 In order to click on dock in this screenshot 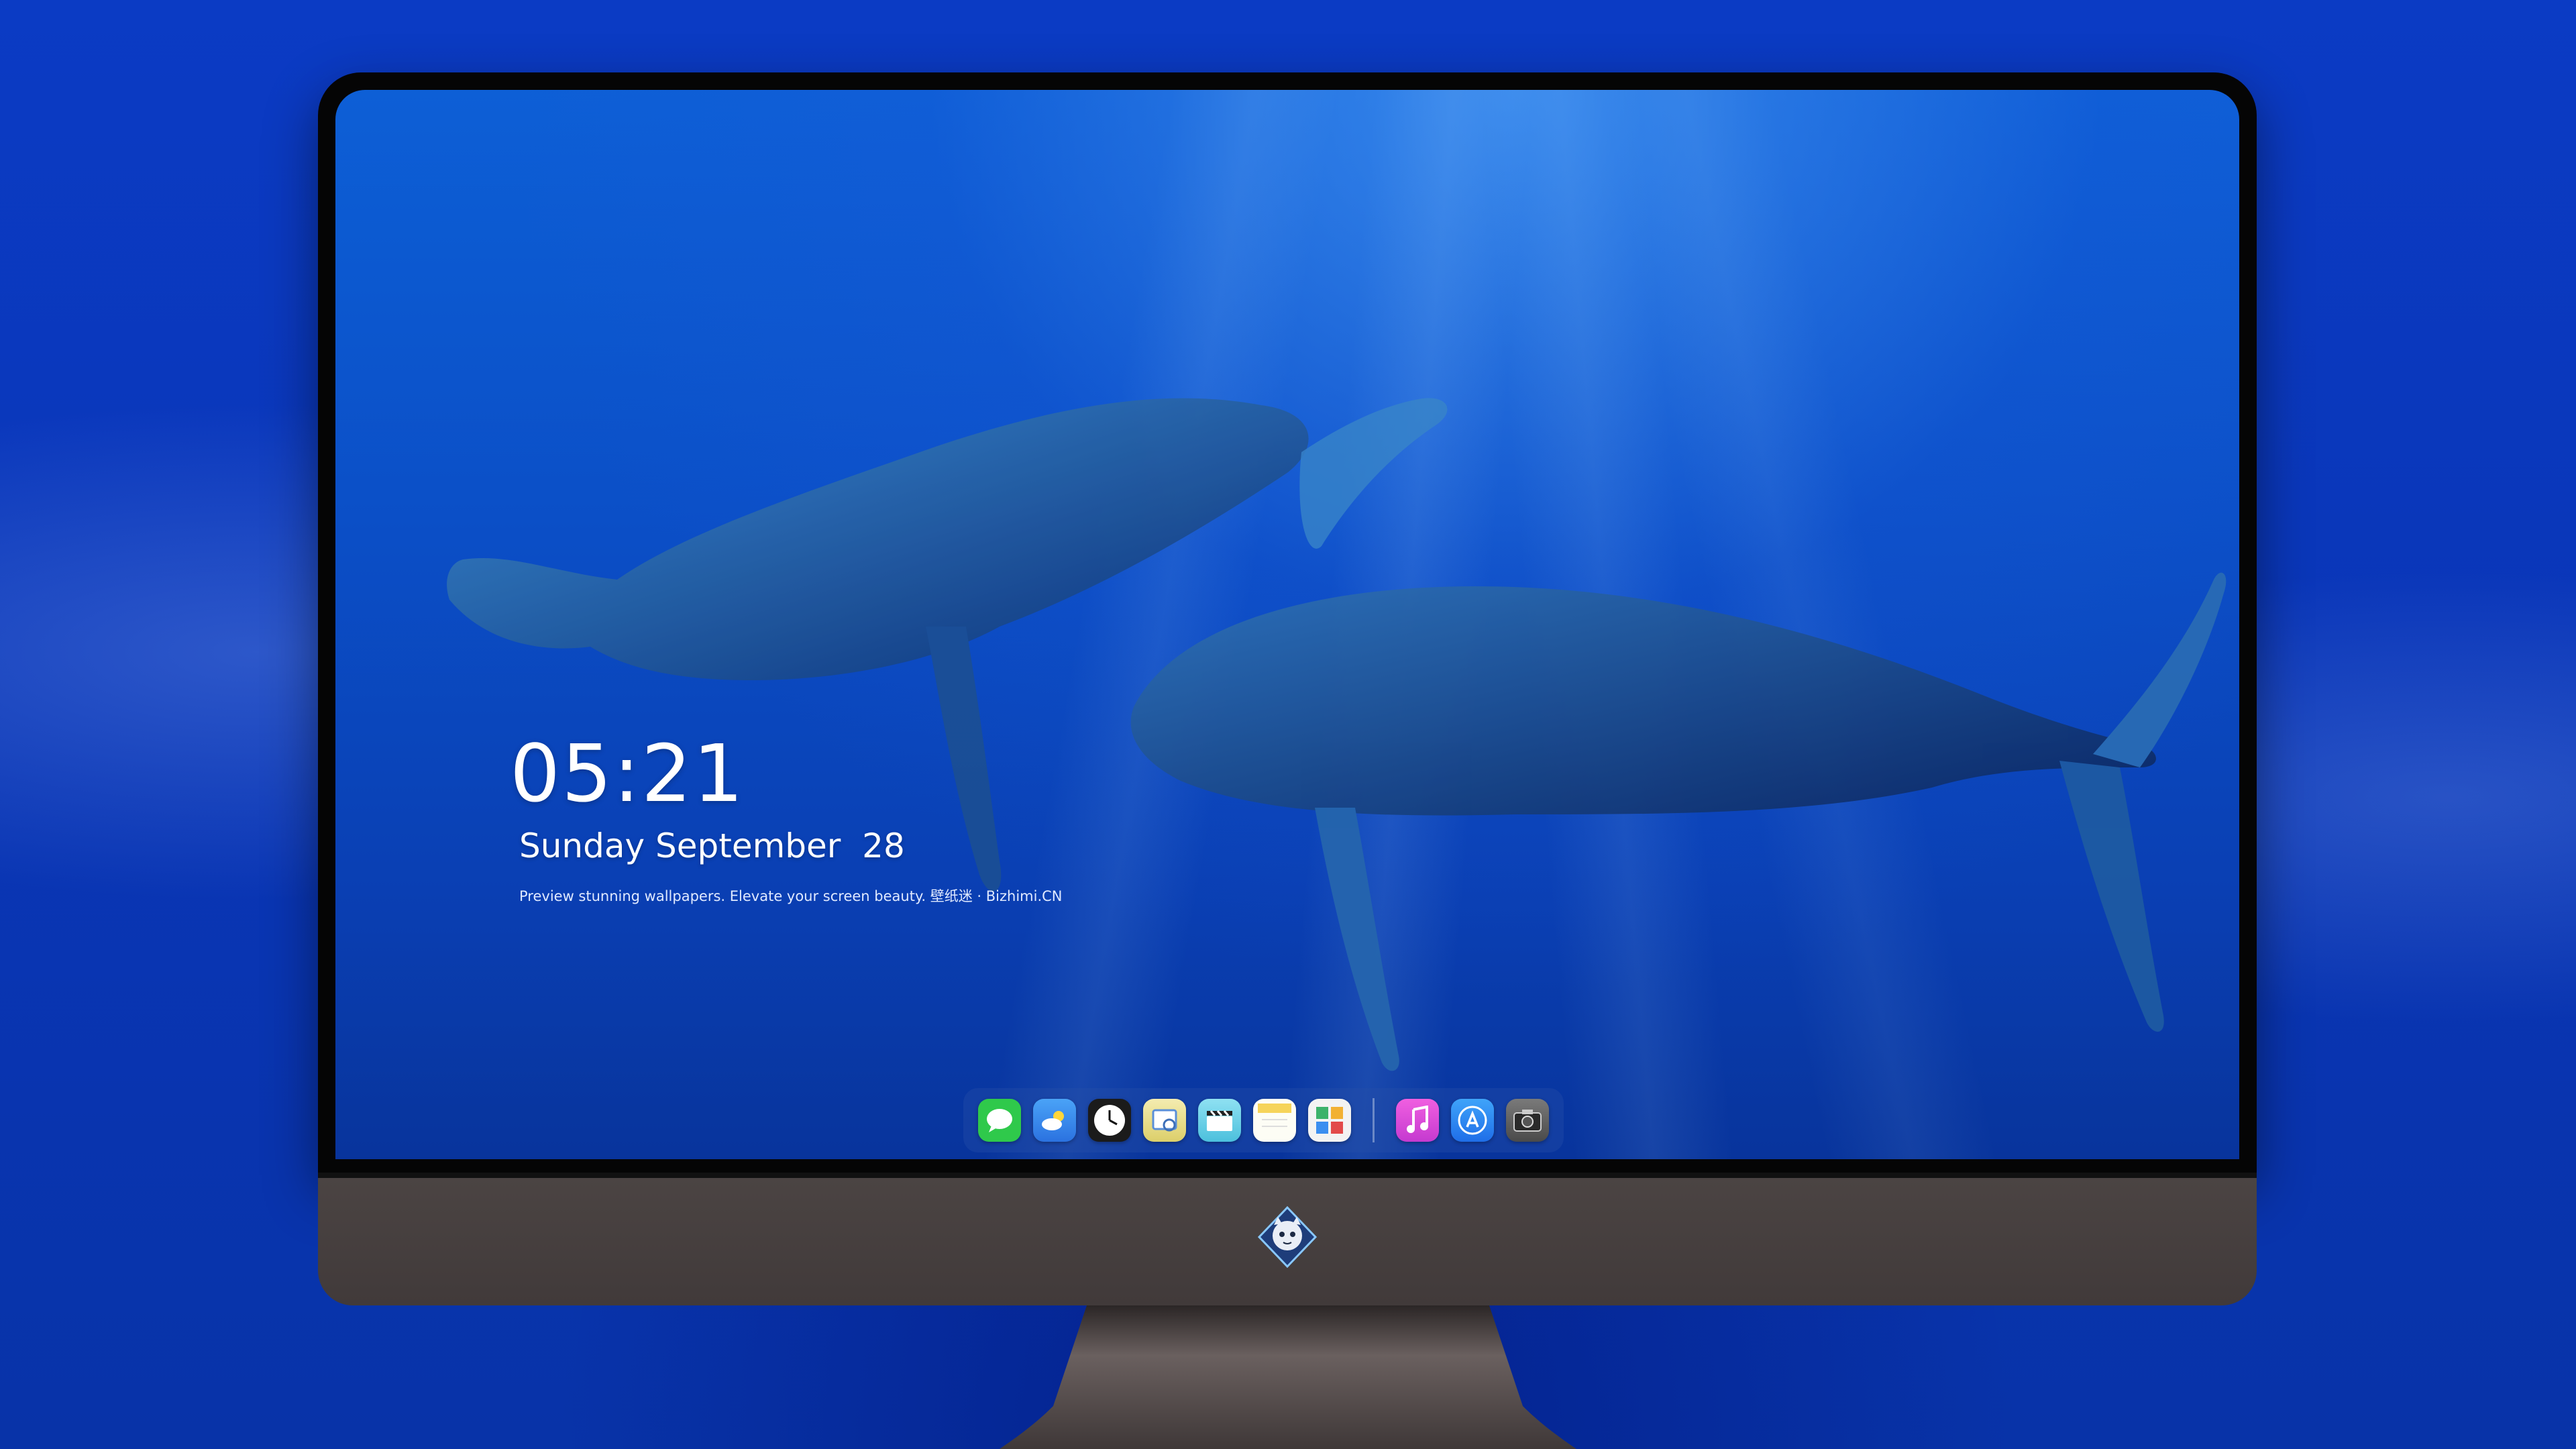, I will do `click(1263, 1120)`.